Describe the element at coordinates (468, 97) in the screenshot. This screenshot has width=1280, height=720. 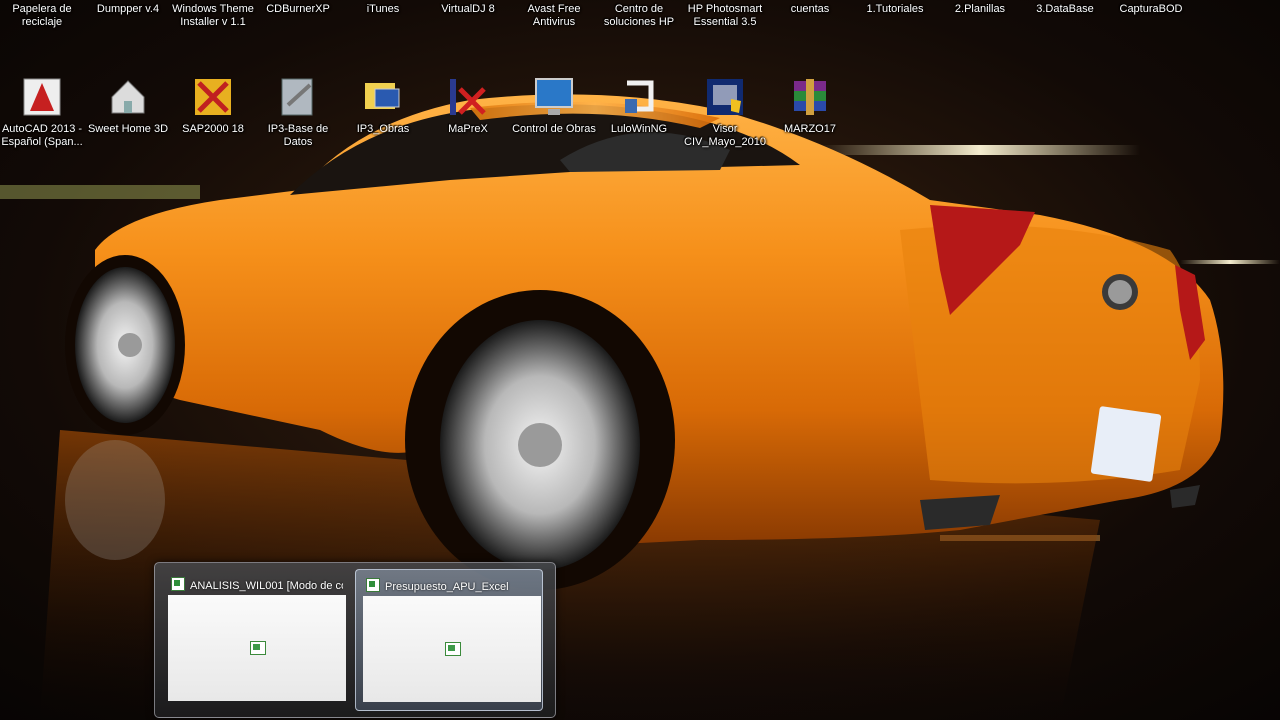
I see `maprex-icon` at that location.